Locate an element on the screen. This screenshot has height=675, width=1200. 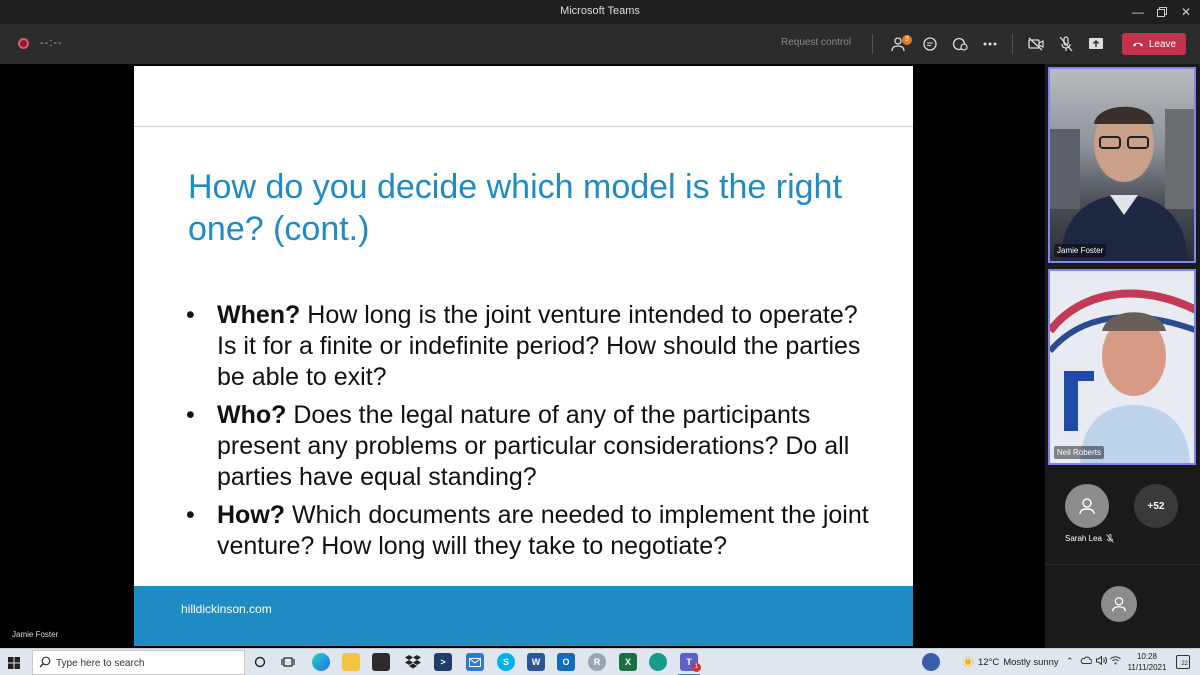
participant-panel: Jamie Foster Neil Roberts +52 Sarah Lea is located at coordinates (1122, 356).